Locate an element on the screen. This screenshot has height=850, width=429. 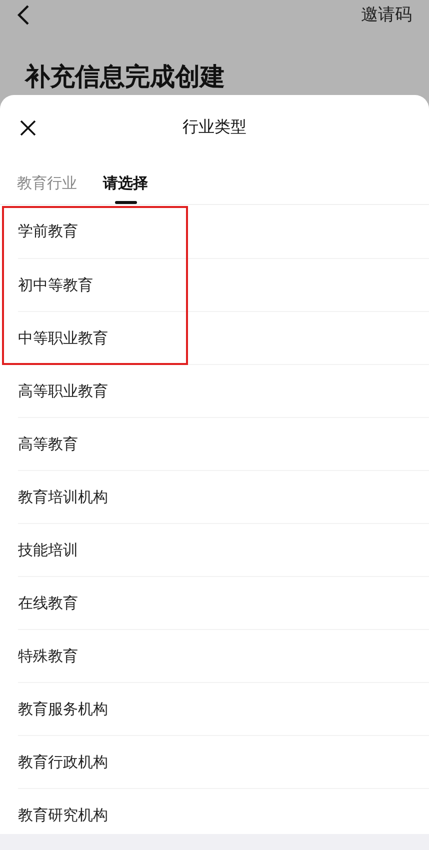
industry-option: 学前教育 is located at coordinates (48, 231).